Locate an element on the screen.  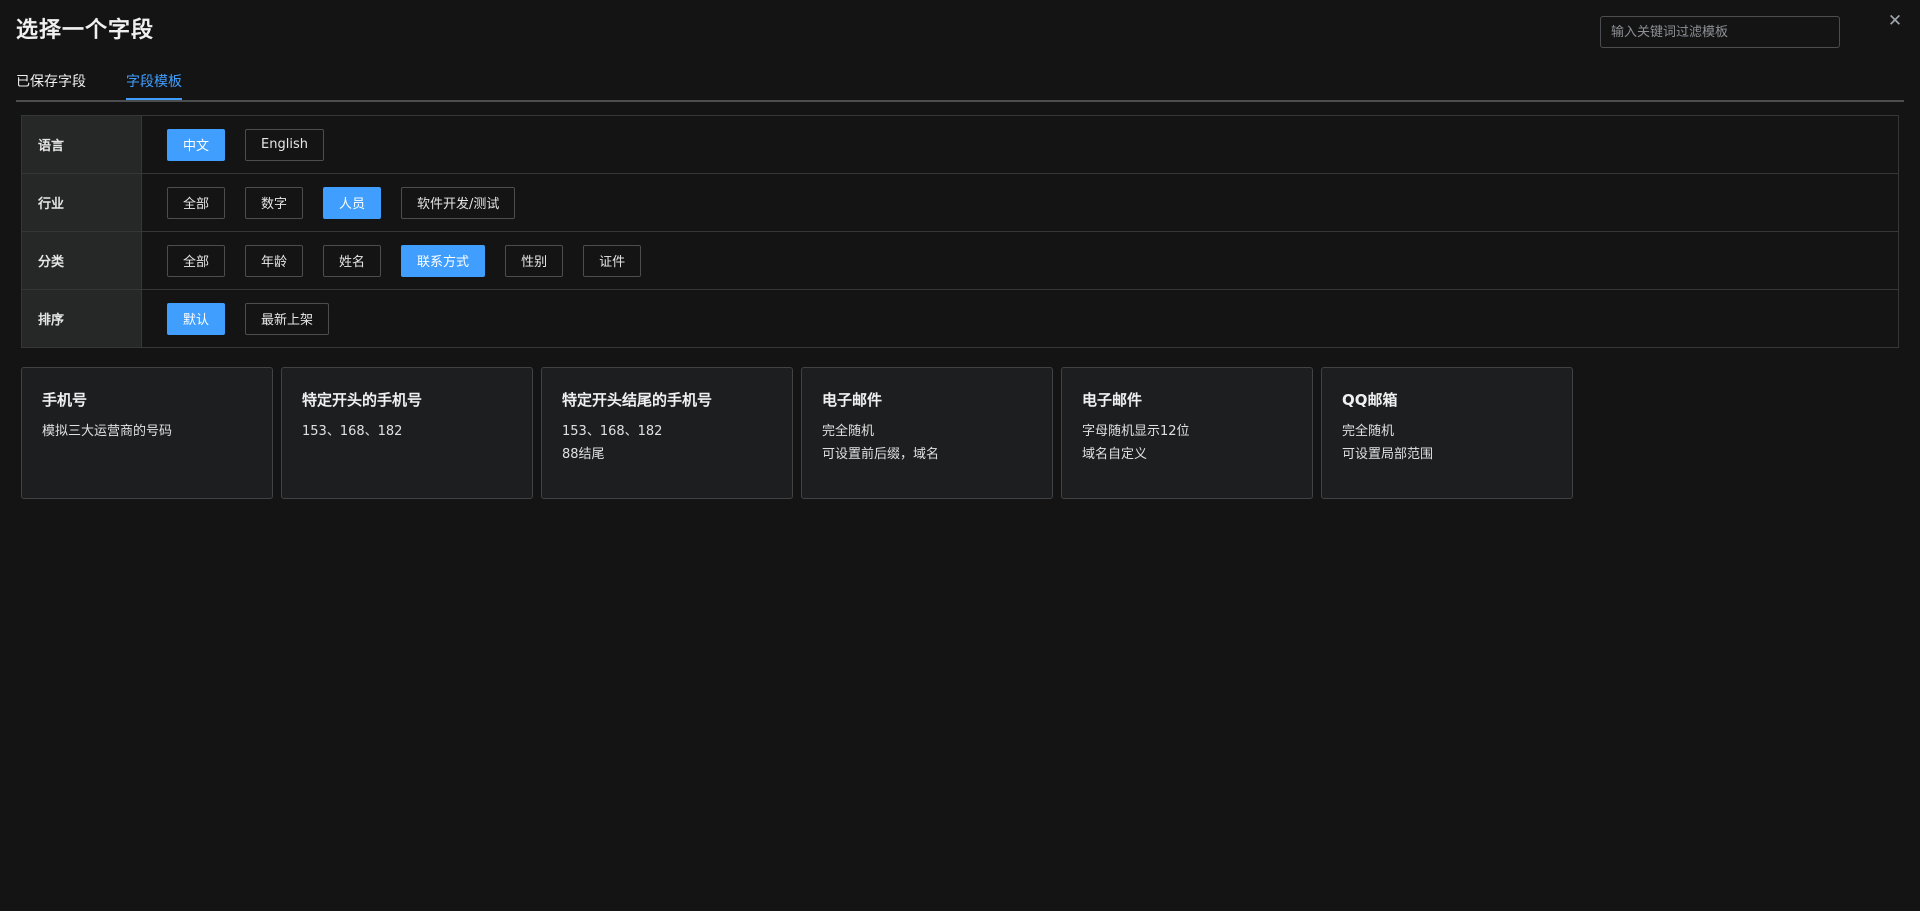
tab-field-templates: 字段模板 is located at coordinates (154, 86).